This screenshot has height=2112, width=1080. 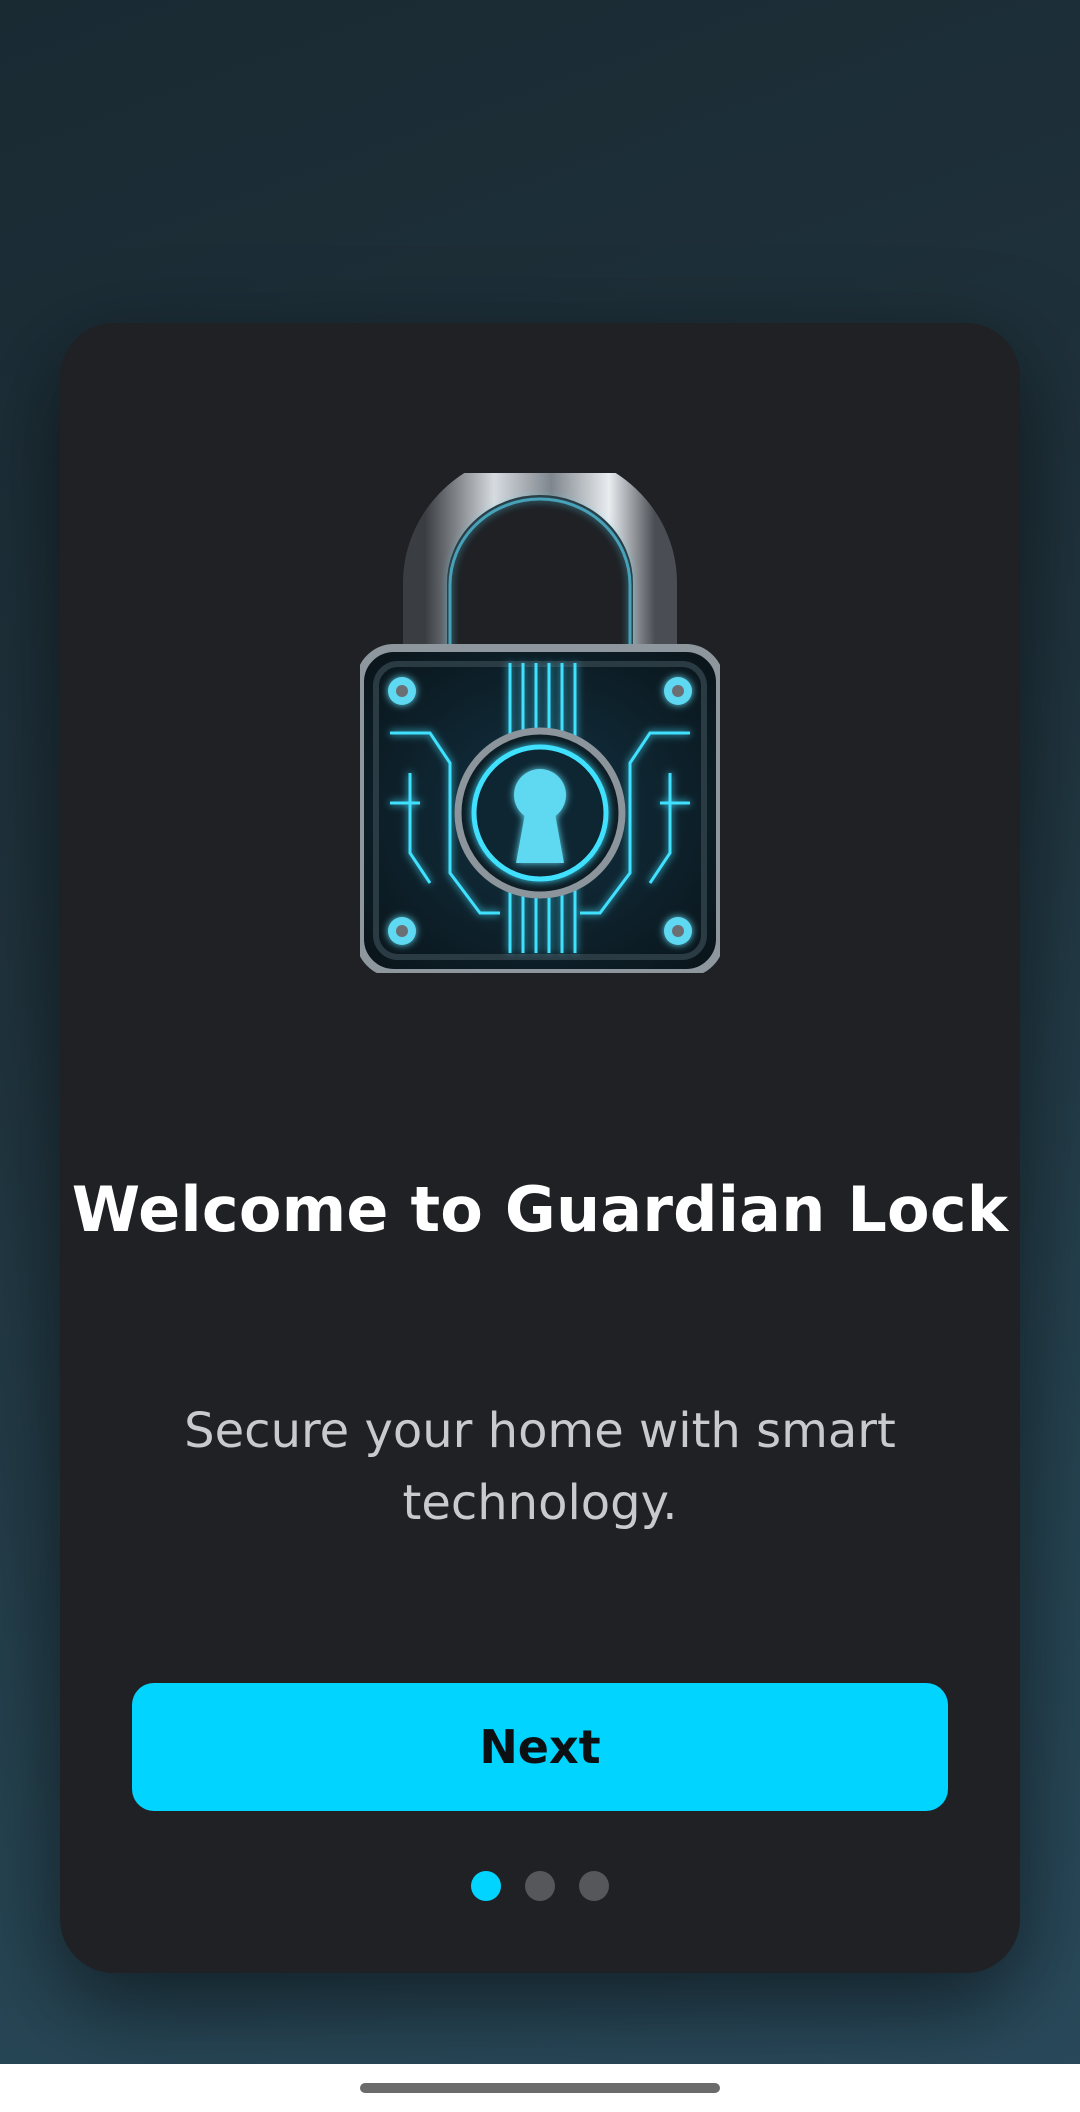 What do you see at coordinates (540, 1209) in the screenshot?
I see `welcome-title: Welcome to Guardian Lock` at bounding box center [540, 1209].